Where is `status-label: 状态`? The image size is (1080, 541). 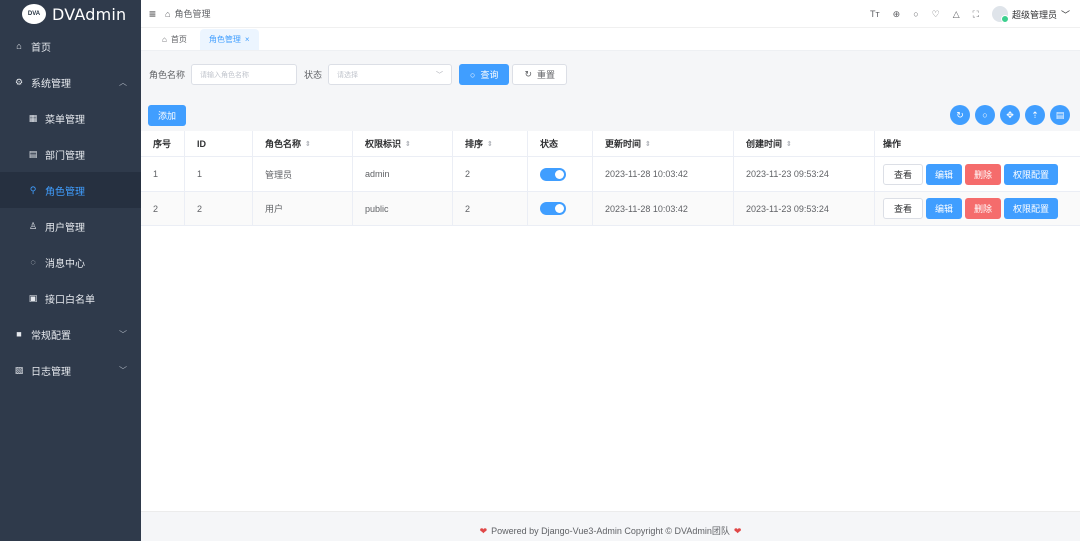 status-label: 状态 is located at coordinates (313, 75).